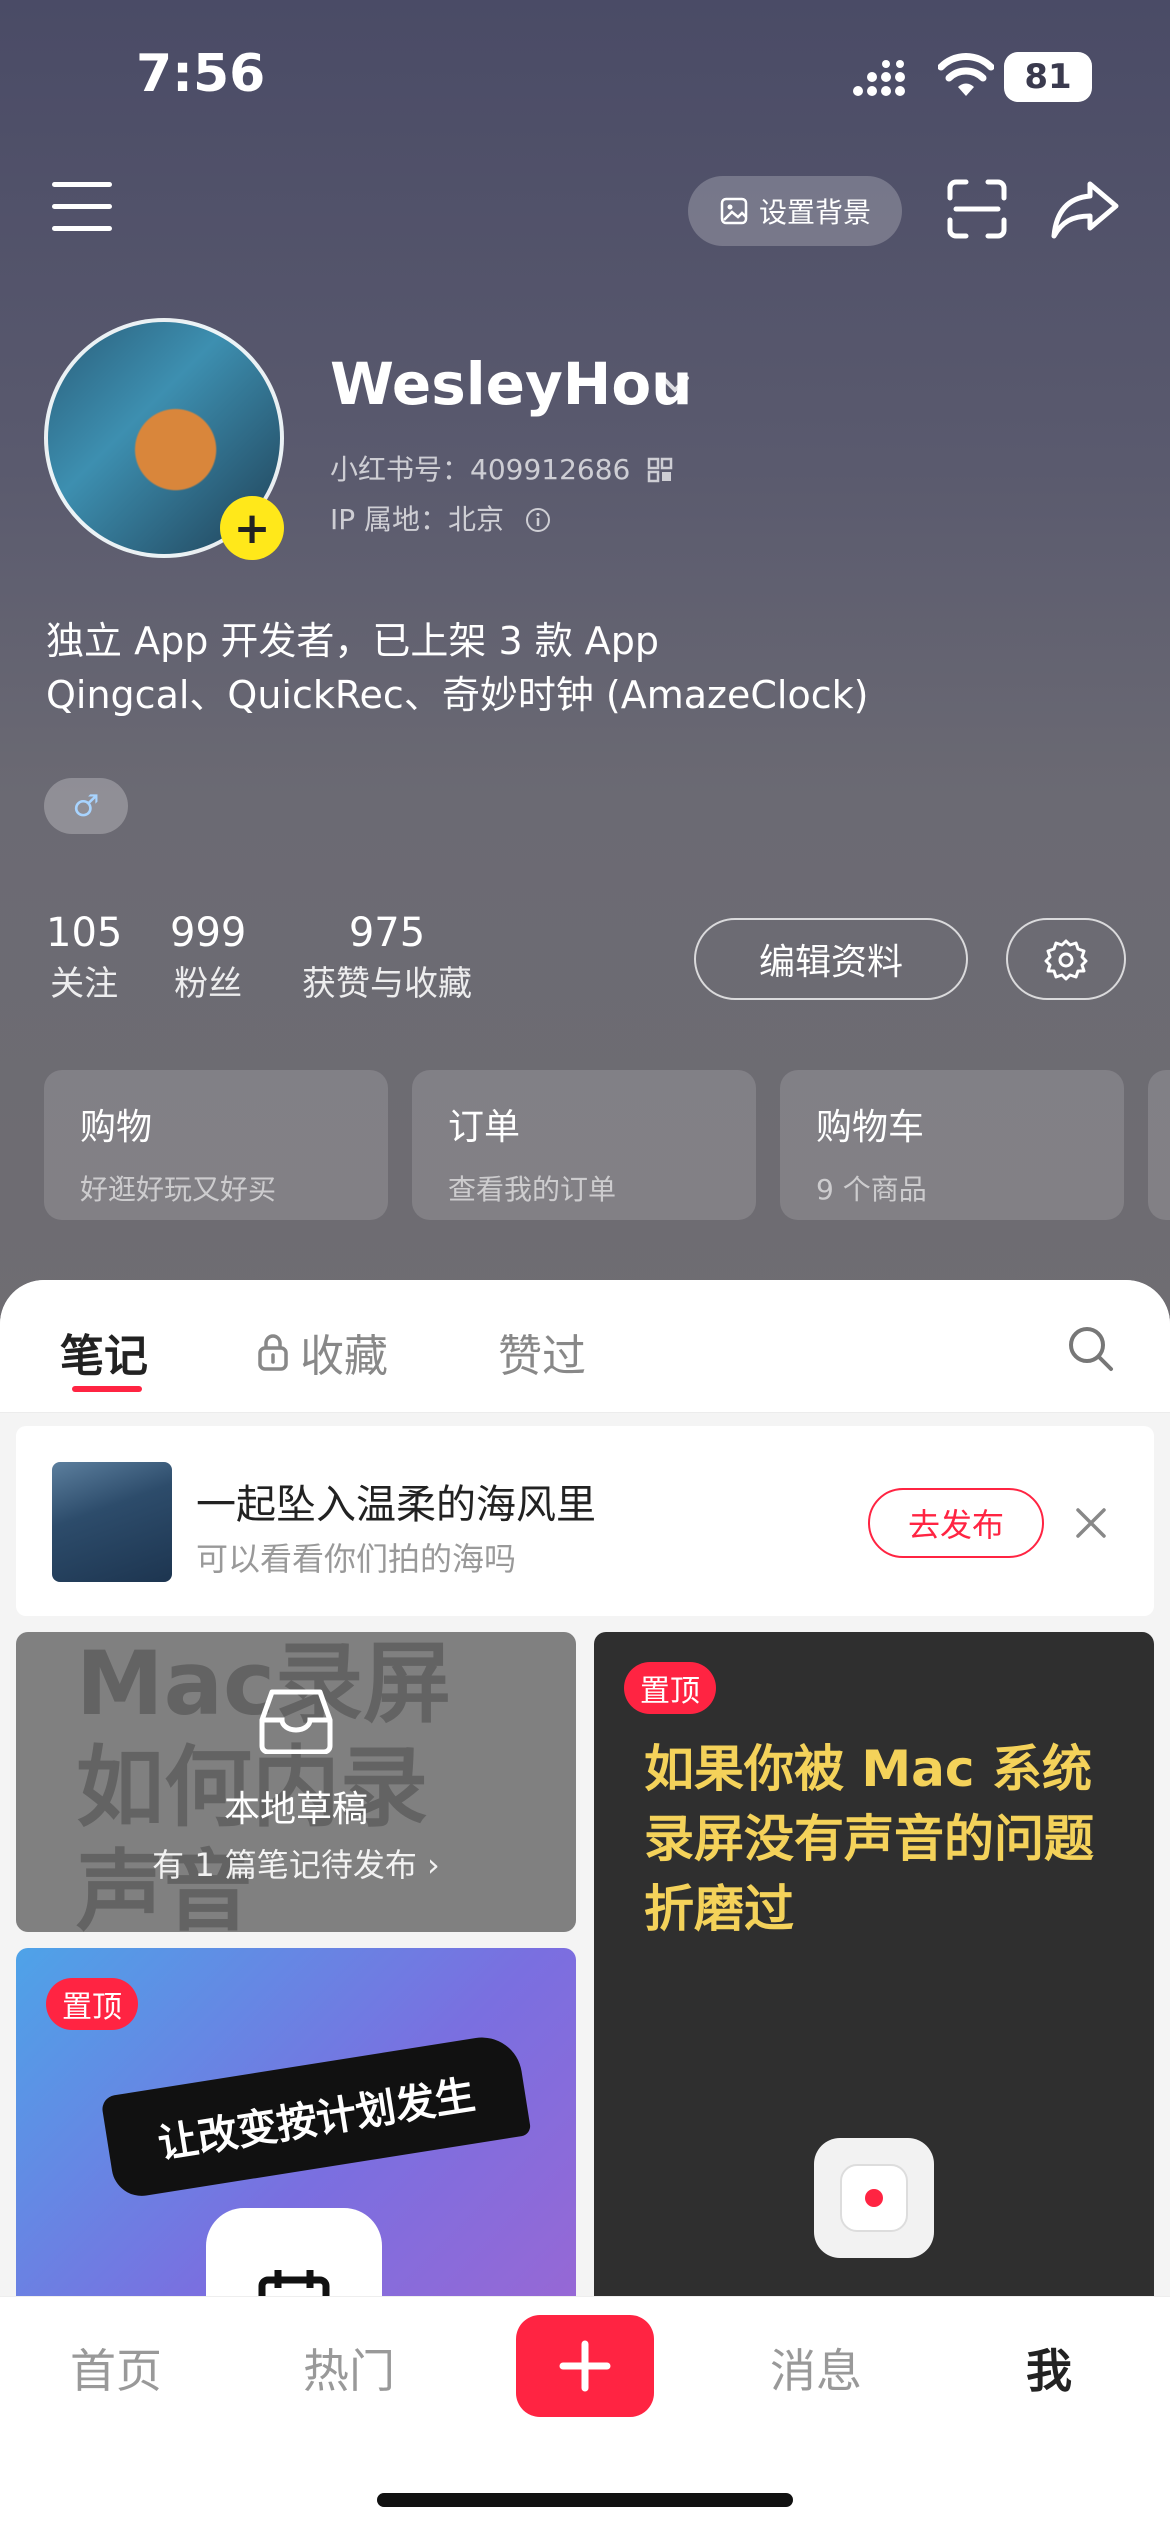 This screenshot has height=2533, width=1170. I want to click on red-id: 小红书号：409912686, so click(501, 468).